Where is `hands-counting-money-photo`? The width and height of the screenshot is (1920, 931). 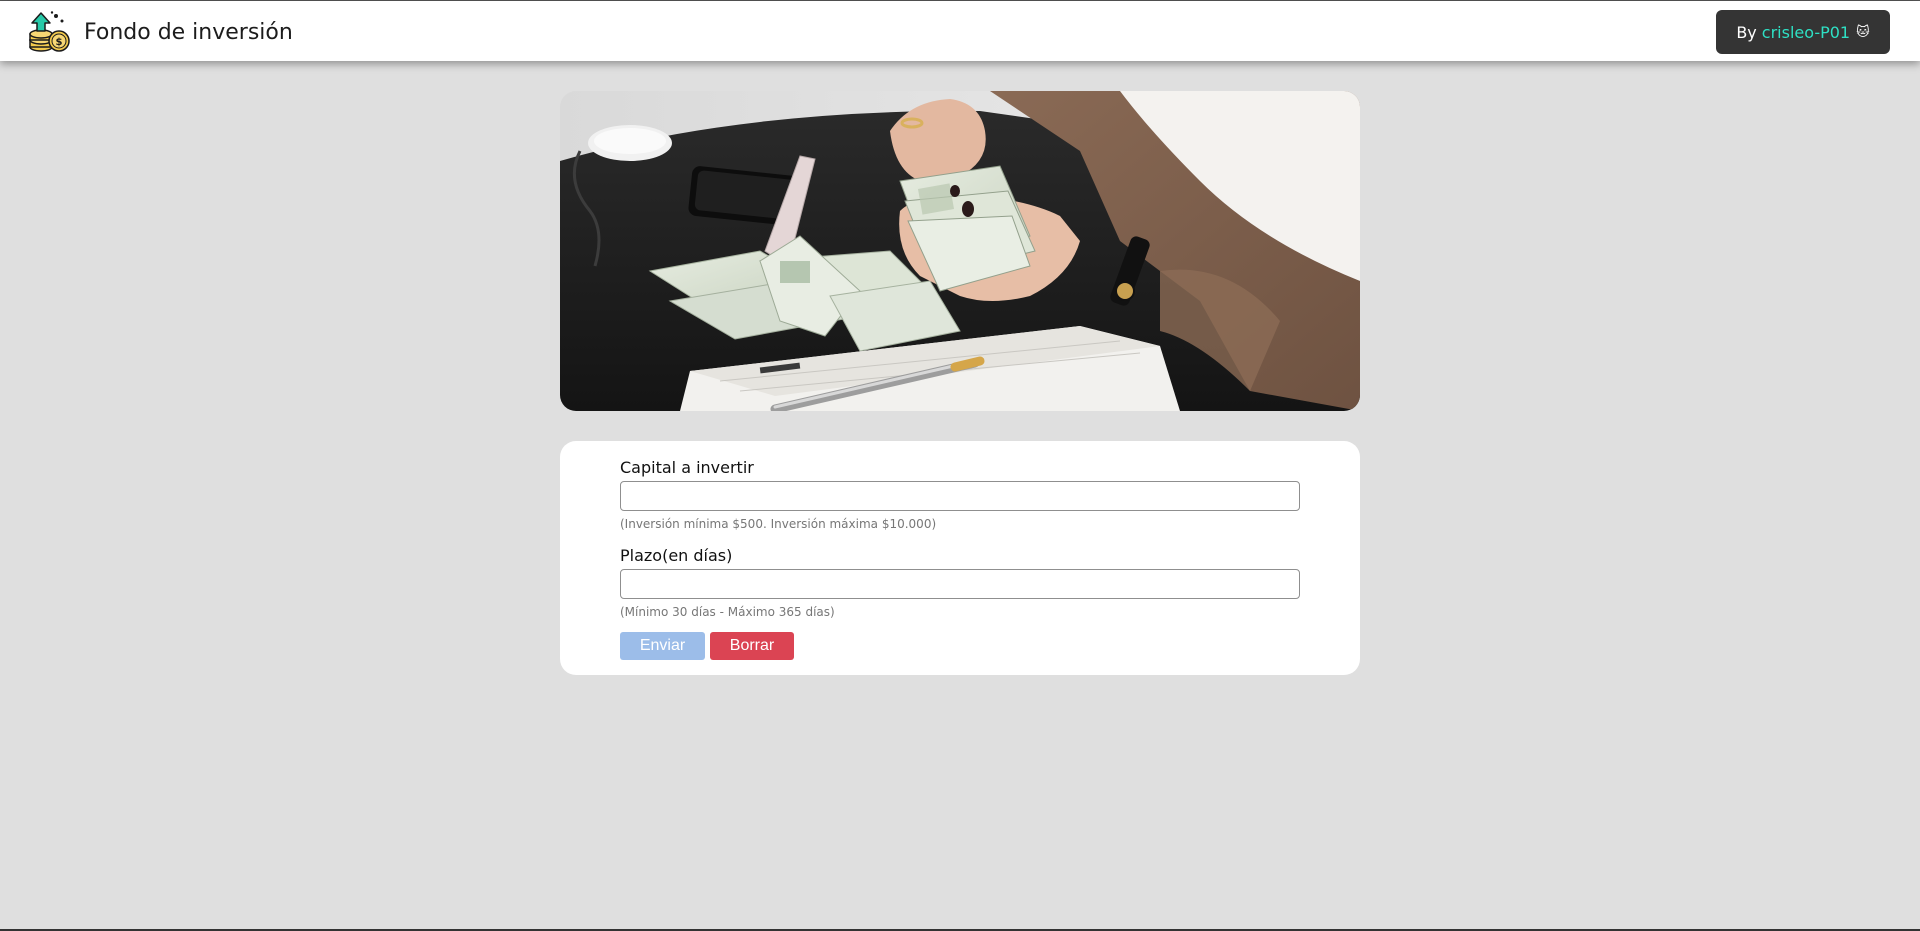 hands-counting-money-photo is located at coordinates (960, 251).